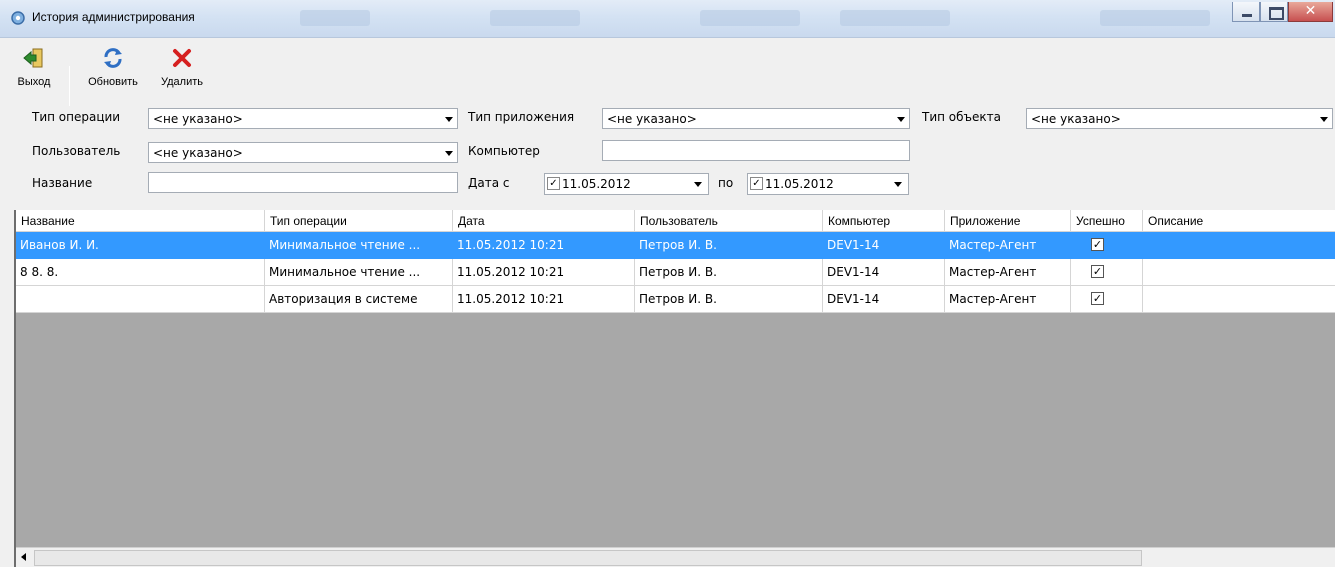 The image size is (1335, 567). What do you see at coordinates (182, 82) in the screenshot?
I see `delete-label: Удалить` at bounding box center [182, 82].